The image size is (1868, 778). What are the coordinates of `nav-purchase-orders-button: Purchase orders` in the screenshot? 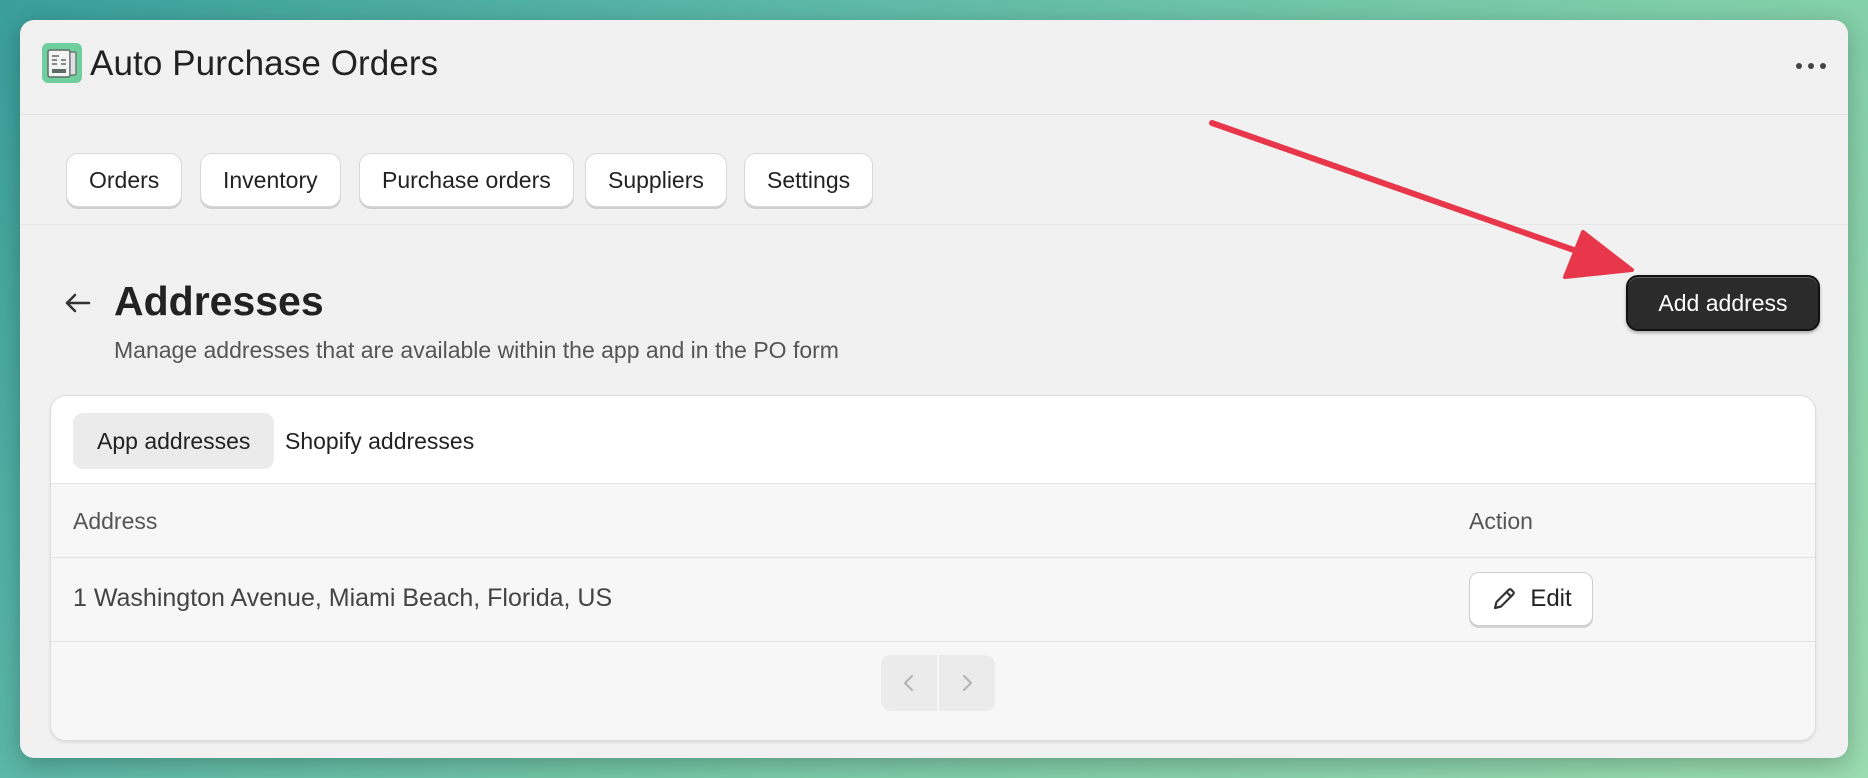 It's located at (466, 180).